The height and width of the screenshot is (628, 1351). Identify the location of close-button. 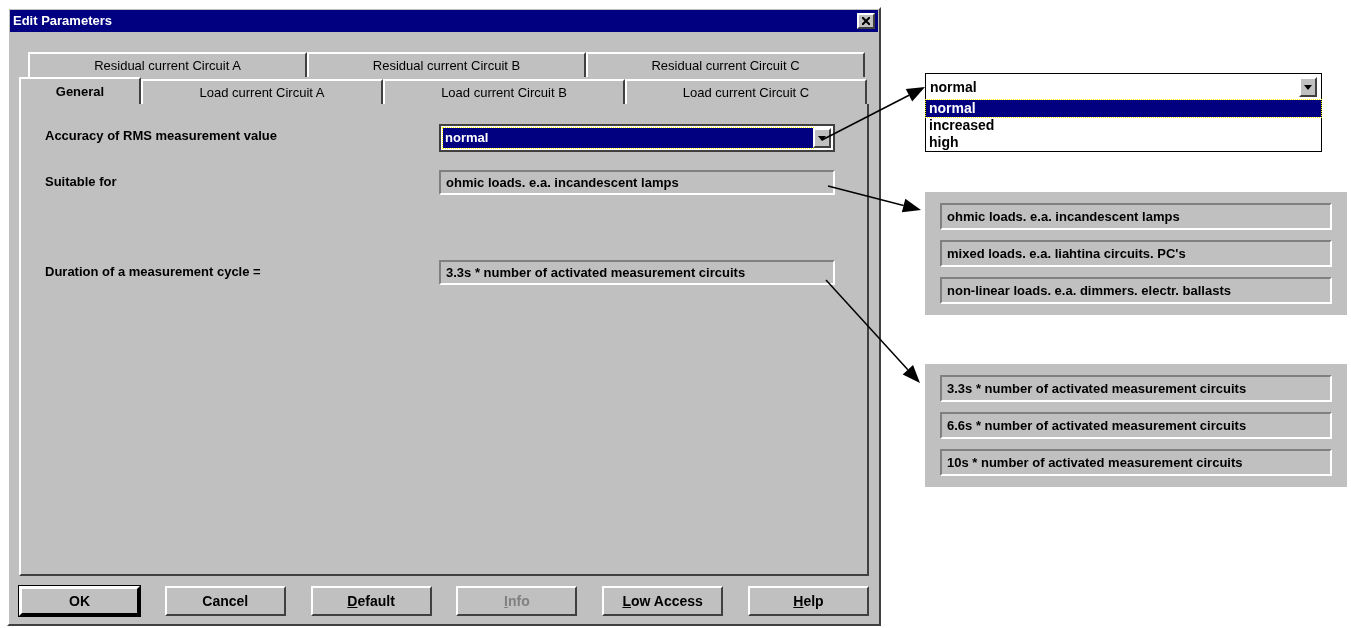
(866, 21).